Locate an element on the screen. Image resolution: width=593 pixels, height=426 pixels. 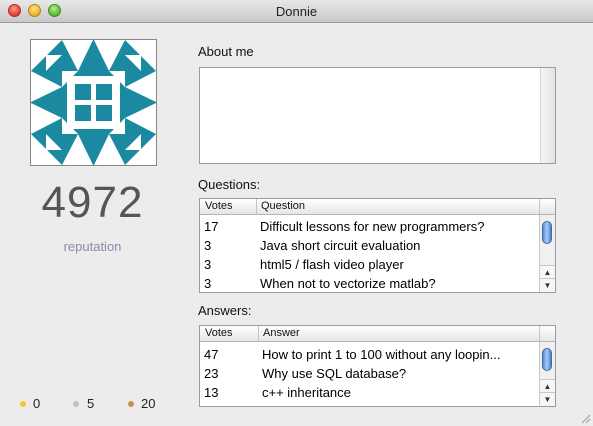
question-title: When not to vectorize matlab? is located at coordinates (348, 283).